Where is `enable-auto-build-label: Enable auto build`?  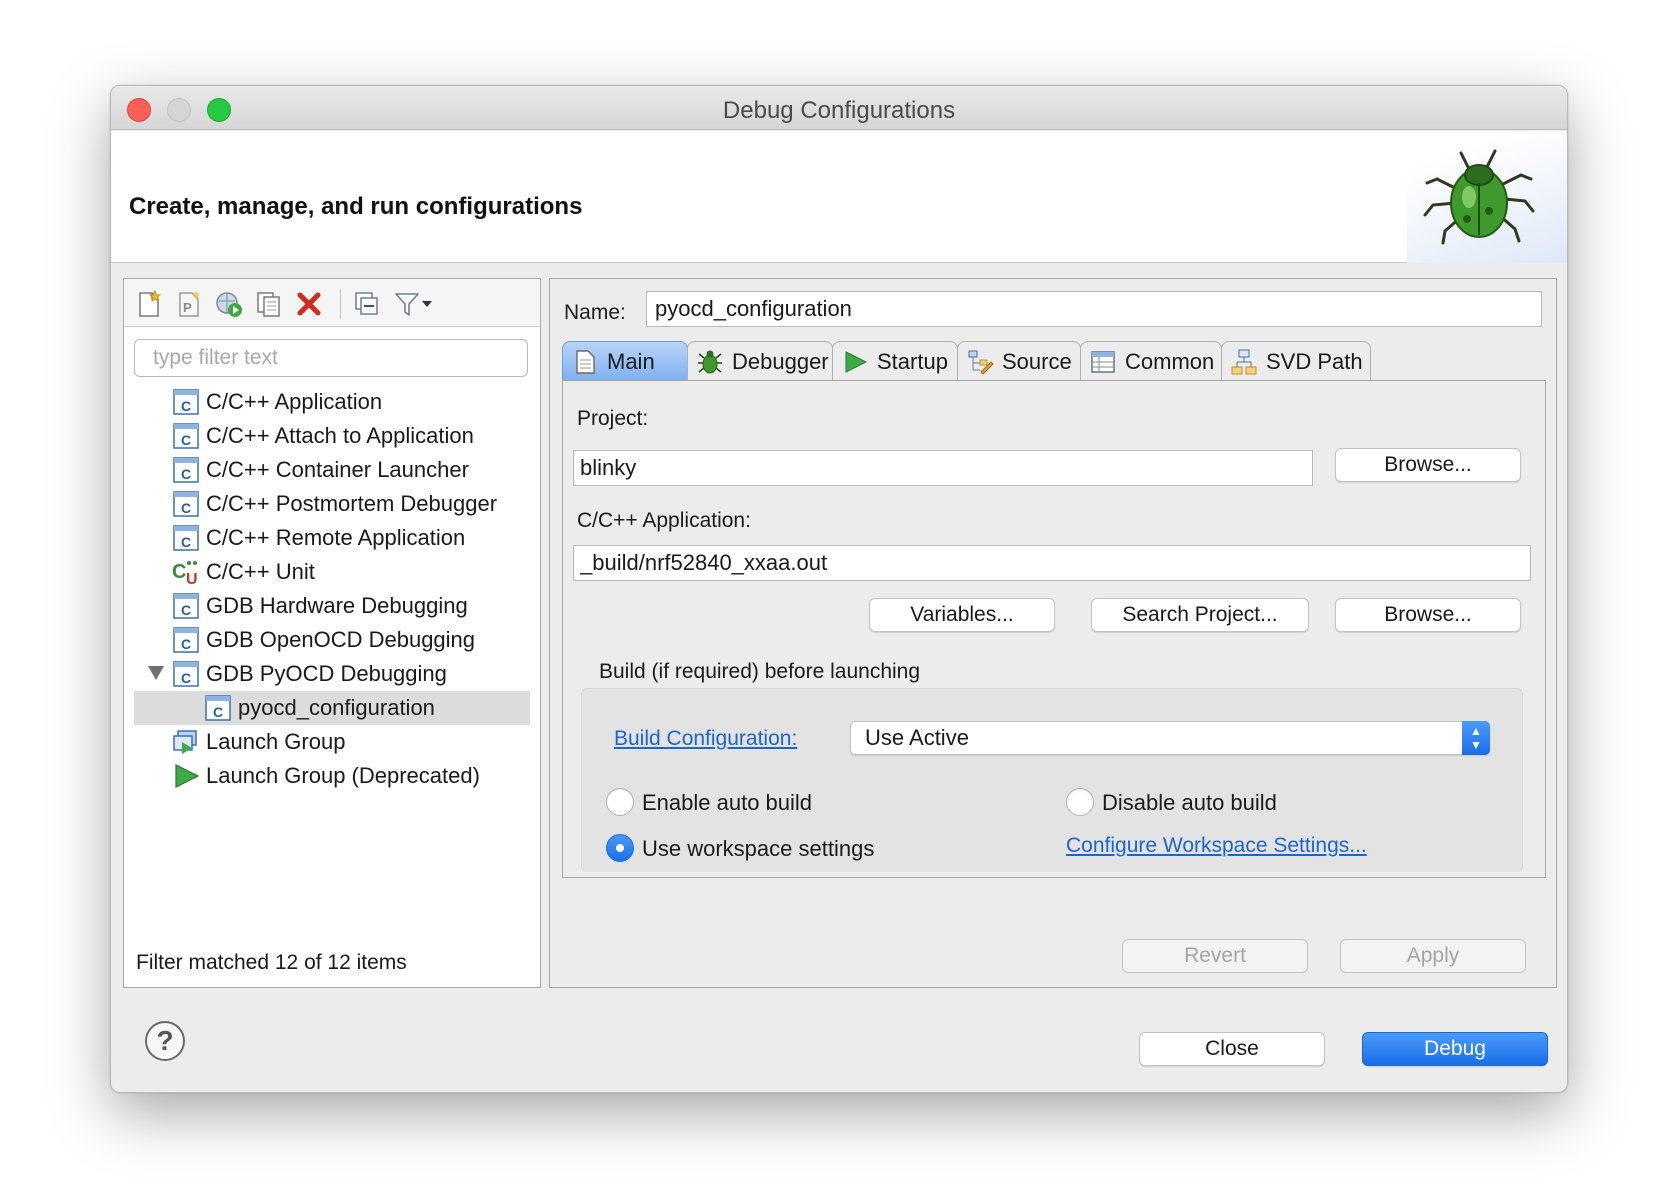
enable-auto-build-label: Enable auto build is located at coordinates (727, 802).